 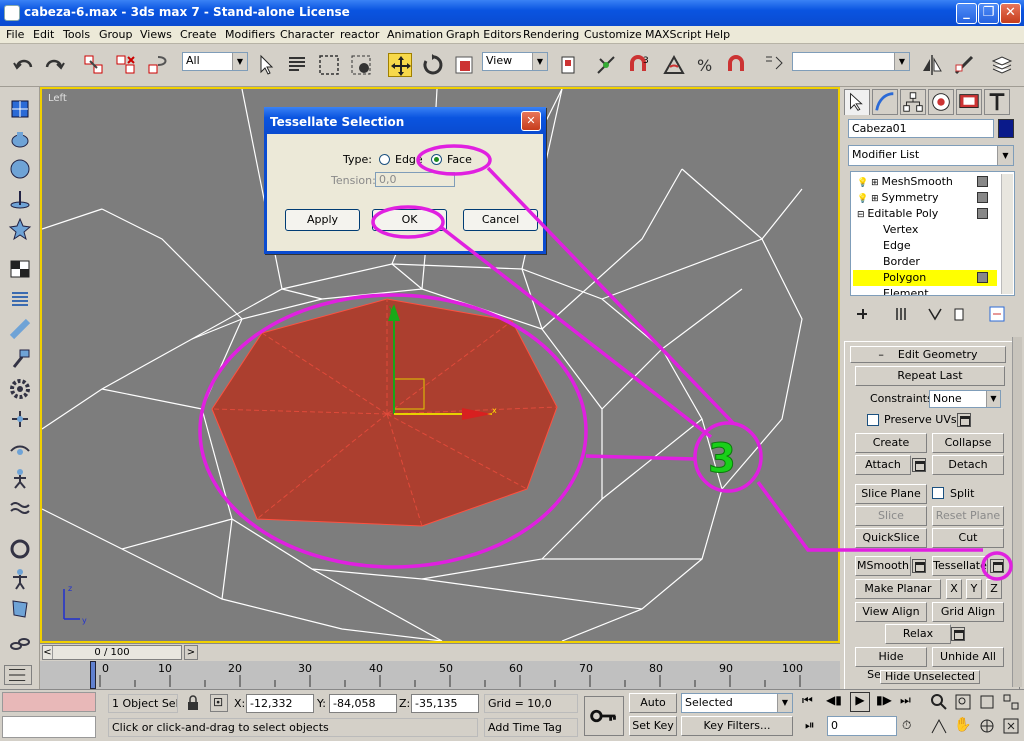 What do you see at coordinates (968, 657) in the screenshot?
I see `unhide-all-button: Unhide All` at bounding box center [968, 657].